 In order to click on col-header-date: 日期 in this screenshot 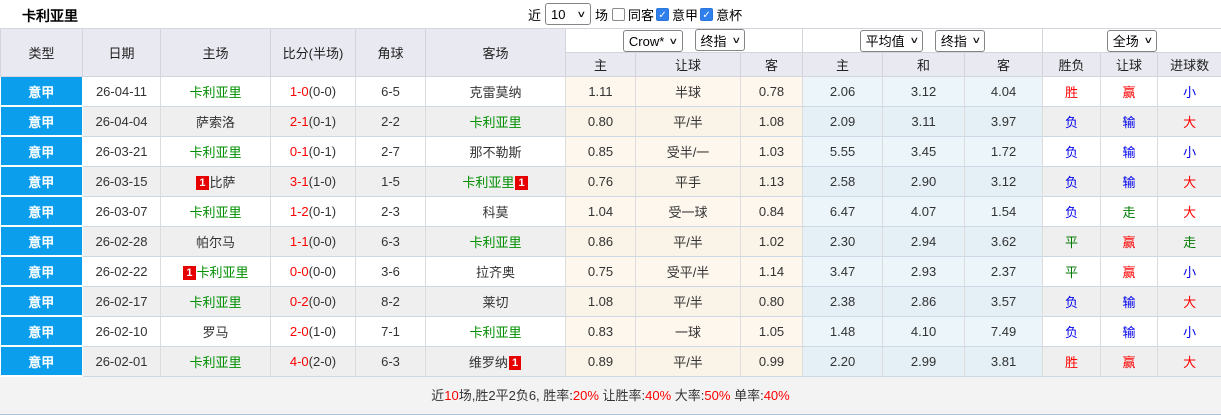, I will do `click(121, 52)`.